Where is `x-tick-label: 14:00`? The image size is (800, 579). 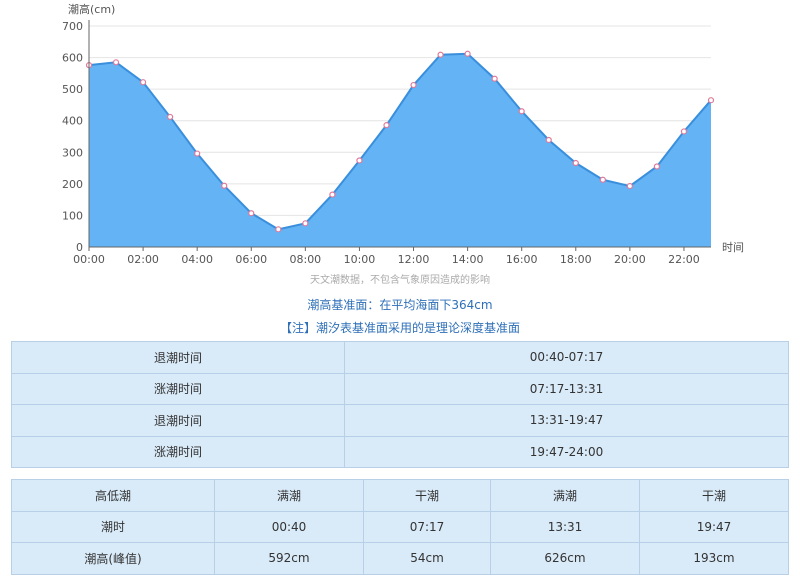
x-tick-label: 14:00 is located at coordinates (468, 259).